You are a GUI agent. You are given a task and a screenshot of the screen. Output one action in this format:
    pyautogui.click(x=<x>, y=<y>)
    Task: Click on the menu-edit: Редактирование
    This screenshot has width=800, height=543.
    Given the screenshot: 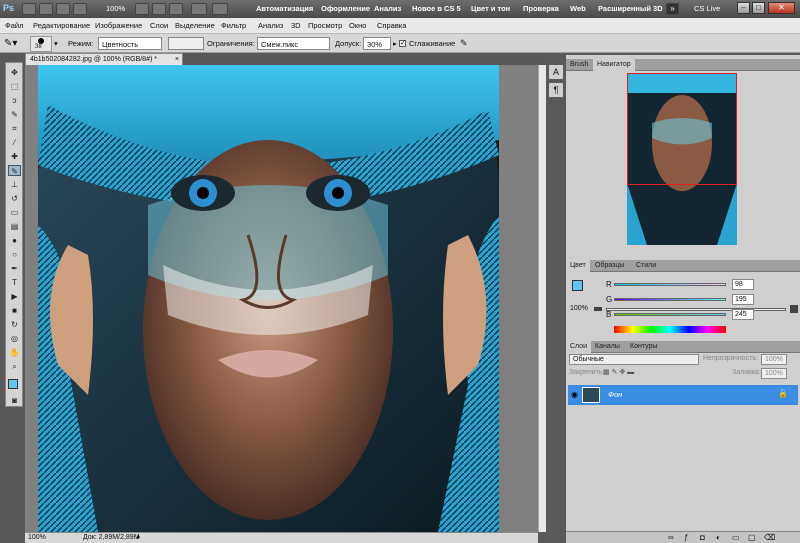 What is the action you would take?
    pyautogui.click(x=61, y=26)
    